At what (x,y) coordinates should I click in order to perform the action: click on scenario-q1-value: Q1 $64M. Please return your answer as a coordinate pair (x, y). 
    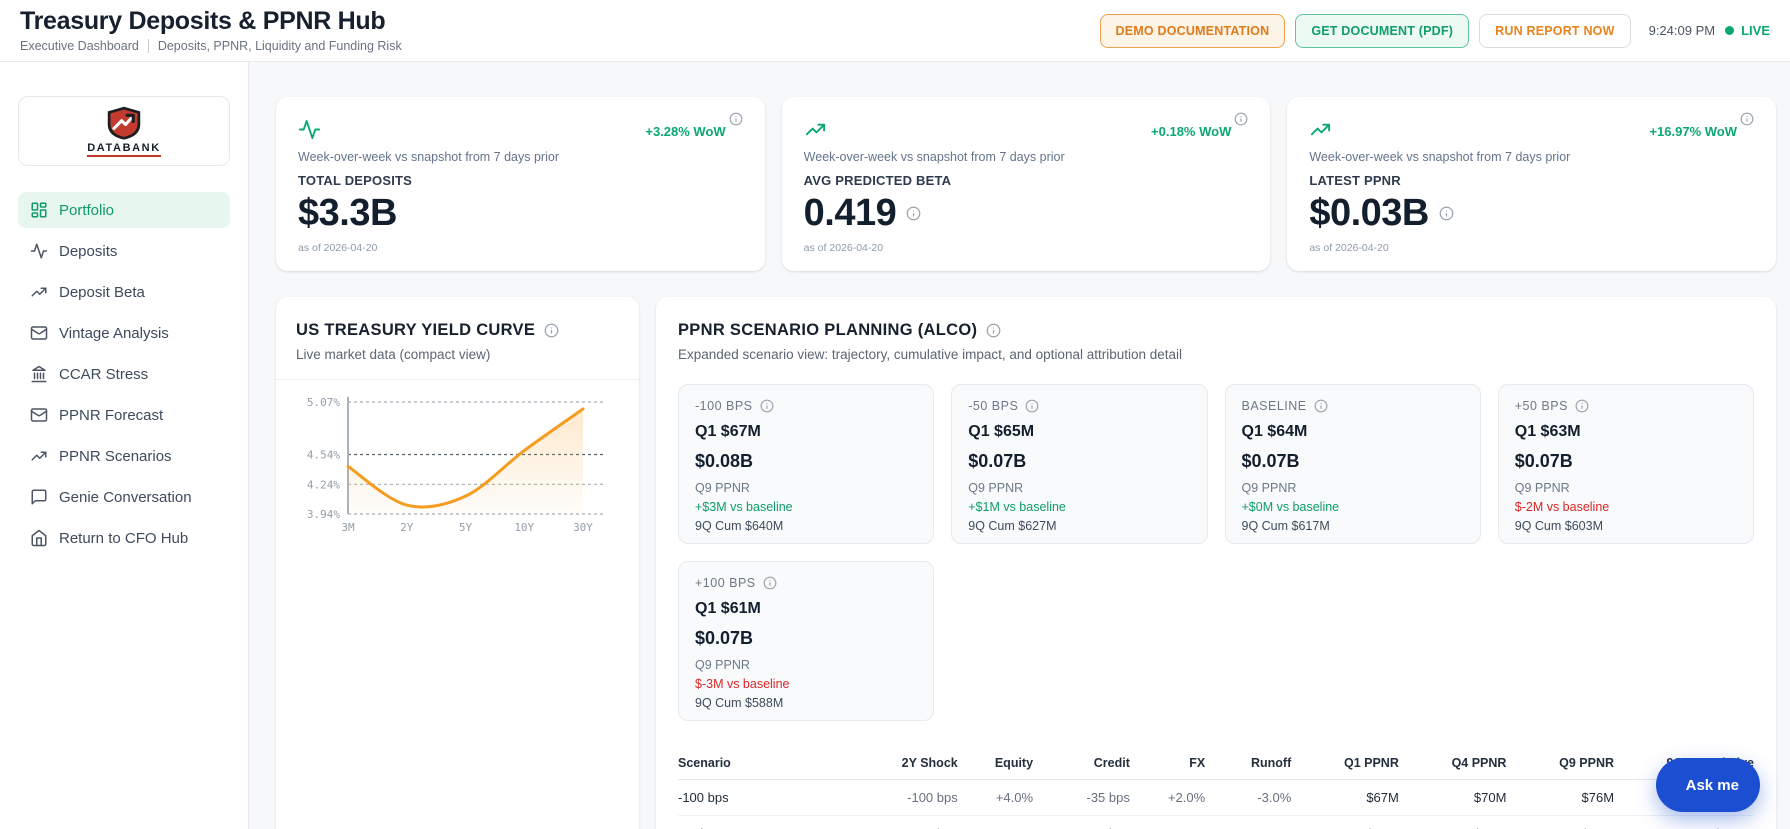
    Looking at the image, I should click on (1274, 431).